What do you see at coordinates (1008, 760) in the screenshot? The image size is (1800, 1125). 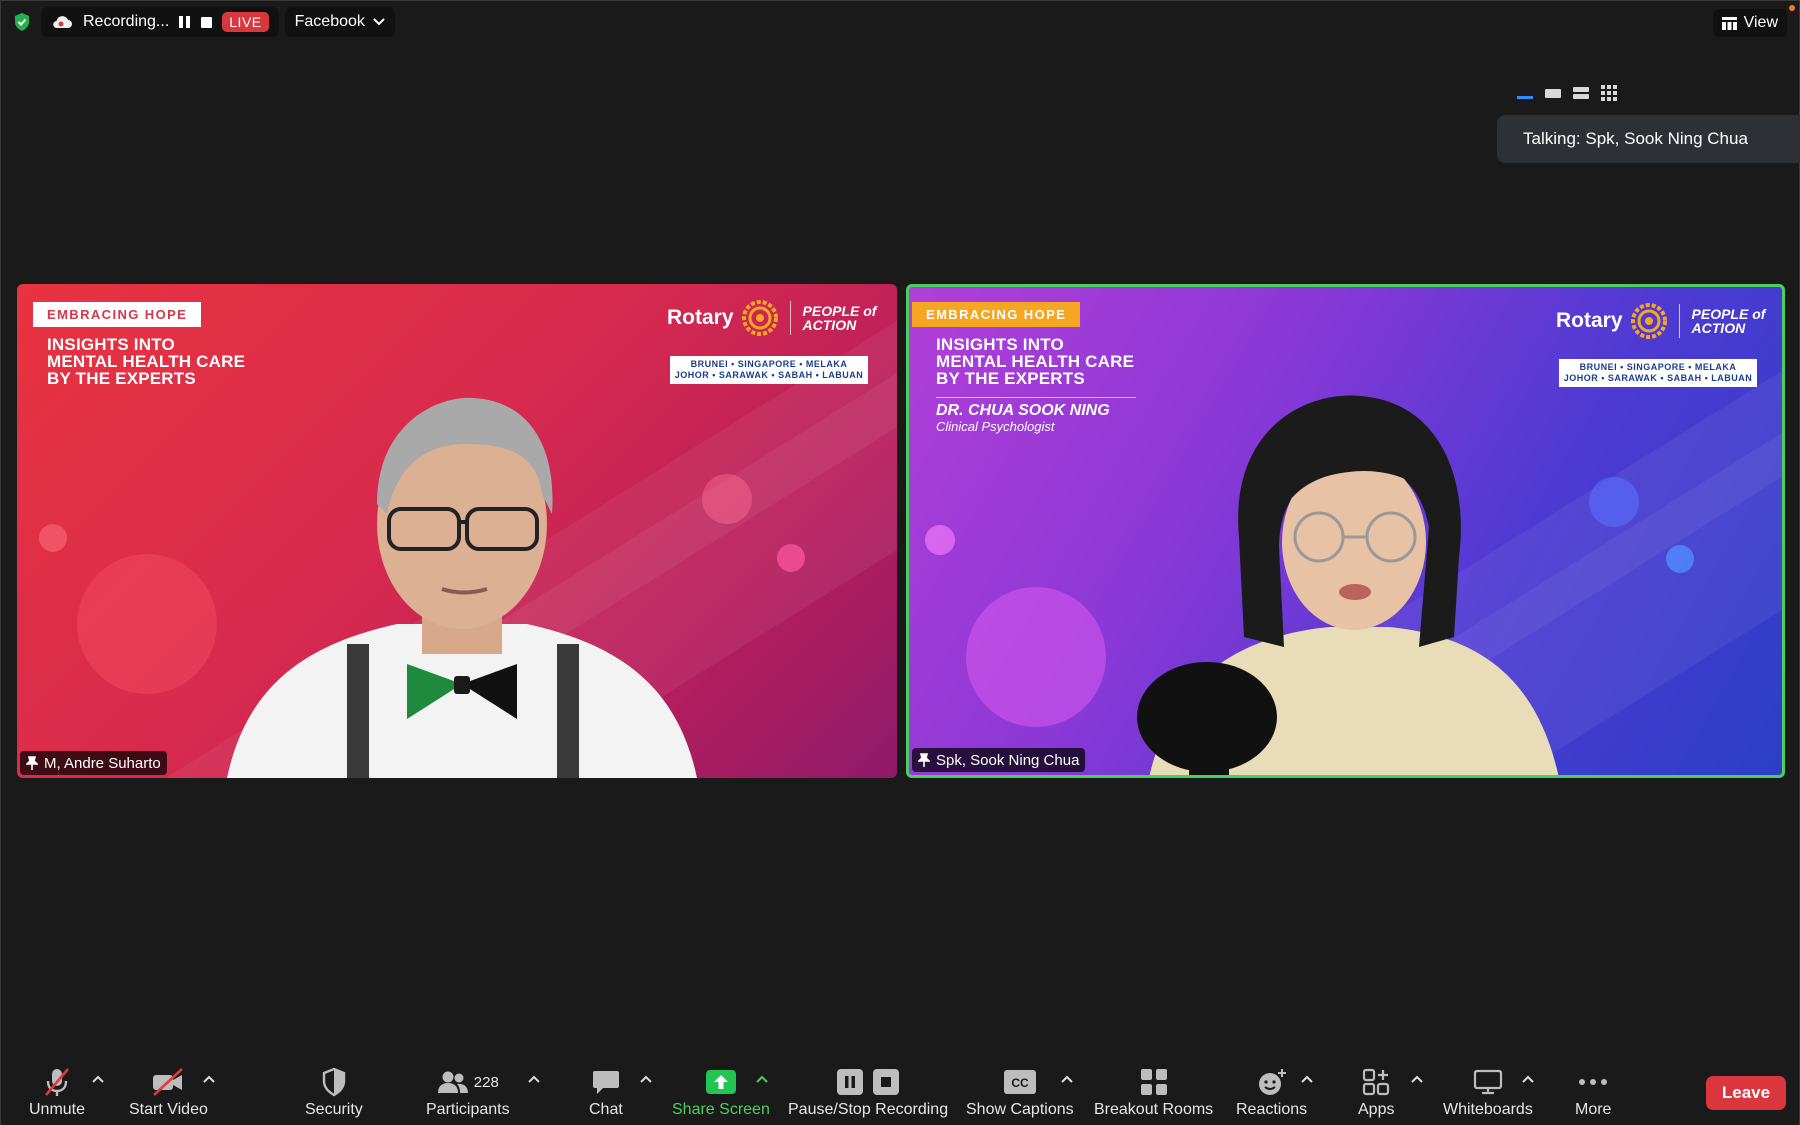 I see `participant-name: Spk, Sook Ning Chua` at bounding box center [1008, 760].